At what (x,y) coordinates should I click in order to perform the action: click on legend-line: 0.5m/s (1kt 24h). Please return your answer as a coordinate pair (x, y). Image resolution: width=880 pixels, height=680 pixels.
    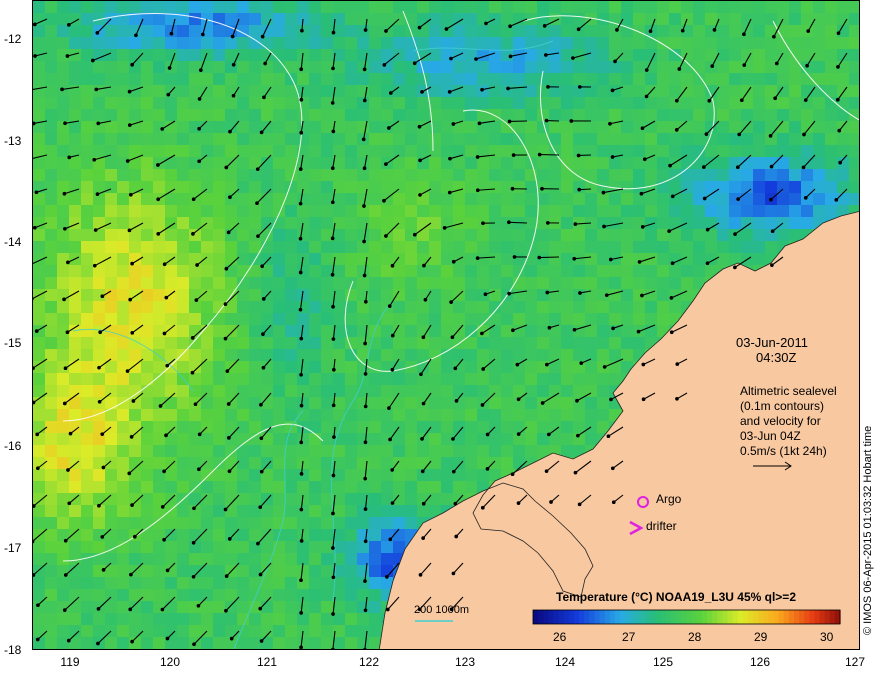
    Looking at the image, I should click on (783, 451).